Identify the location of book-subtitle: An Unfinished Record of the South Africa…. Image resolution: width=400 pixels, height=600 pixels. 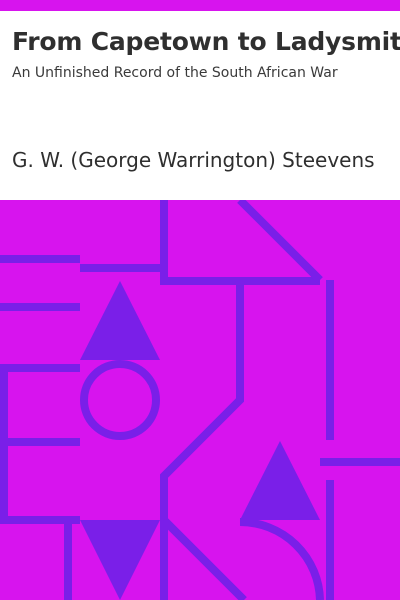
(175, 73).